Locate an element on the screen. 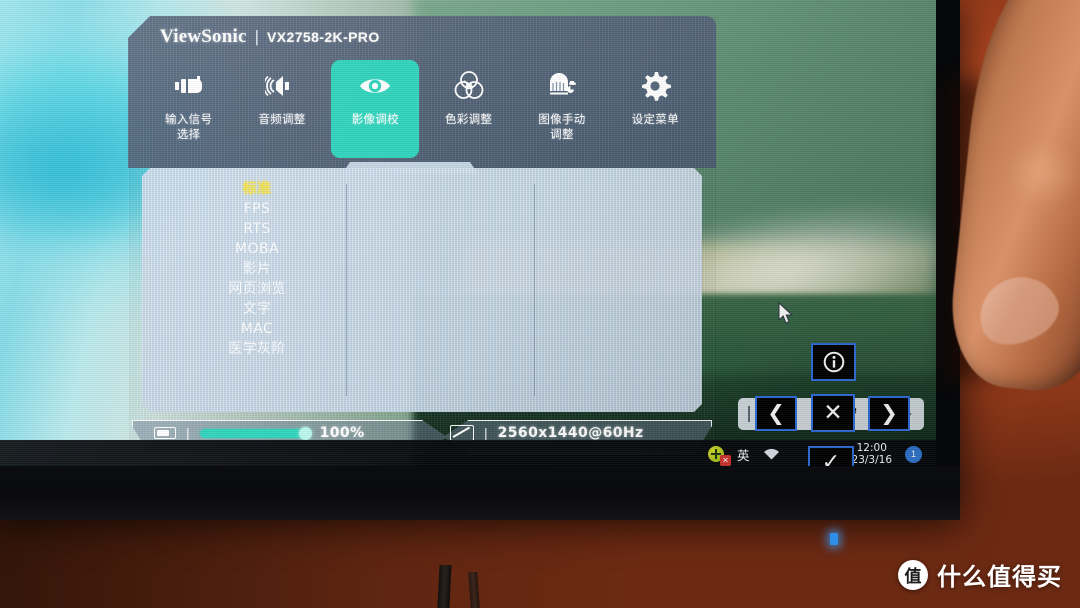 This screenshot has height=608, width=1080. menu-item-label: 图像手动 调整 is located at coordinates (562, 126).